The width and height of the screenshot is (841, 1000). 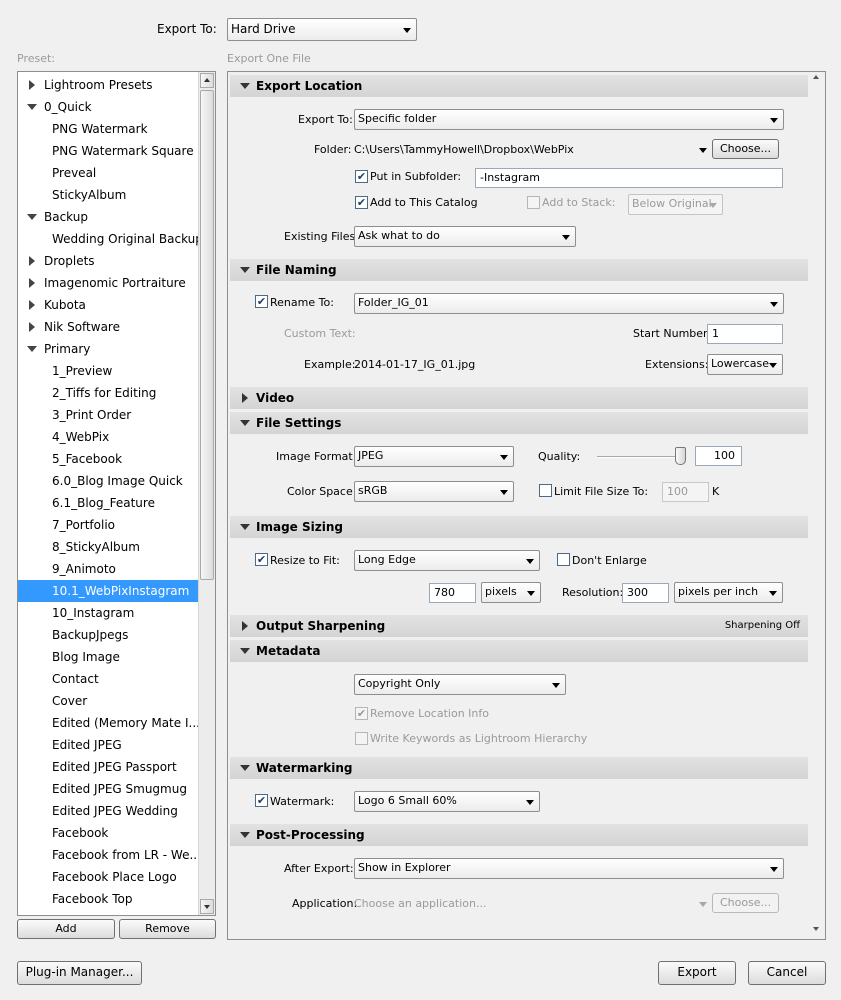 What do you see at coordinates (261, 559) in the screenshot?
I see `resize-checkbox: ✔` at bounding box center [261, 559].